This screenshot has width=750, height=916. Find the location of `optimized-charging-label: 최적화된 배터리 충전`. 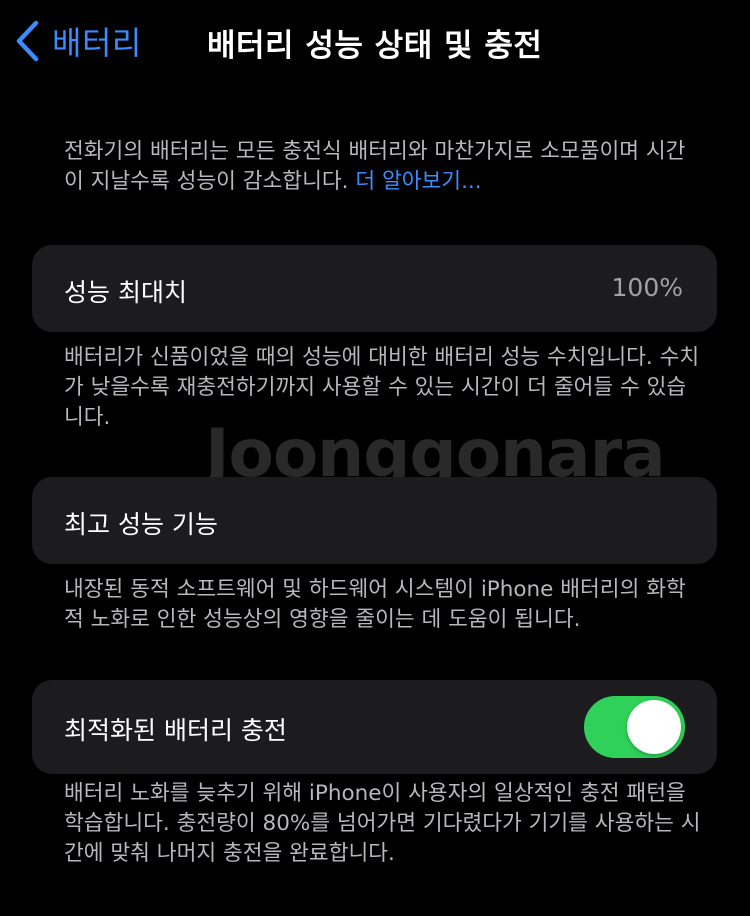

optimized-charging-label: 최적화된 배터리 충전 is located at coordinates (175, 730).